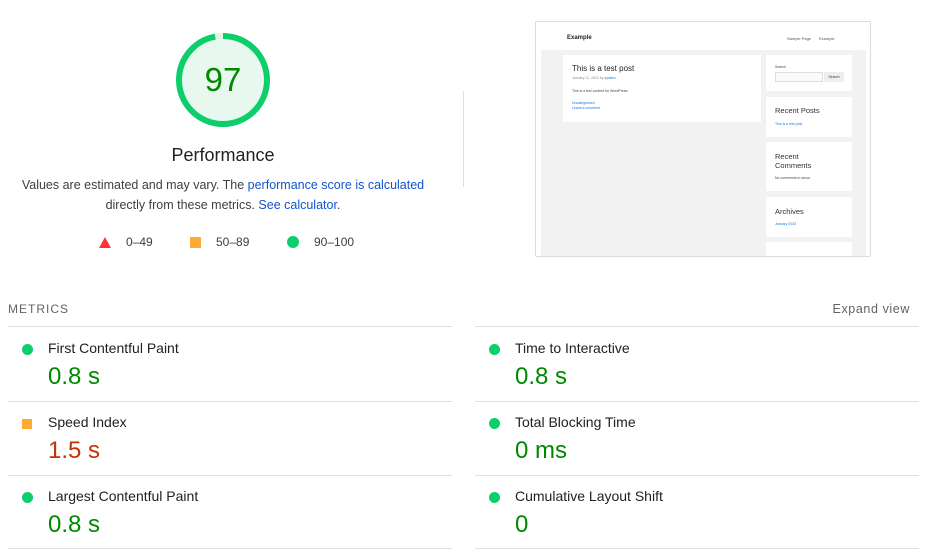  I want to click on red-triangle-icon, so click(105, 242).